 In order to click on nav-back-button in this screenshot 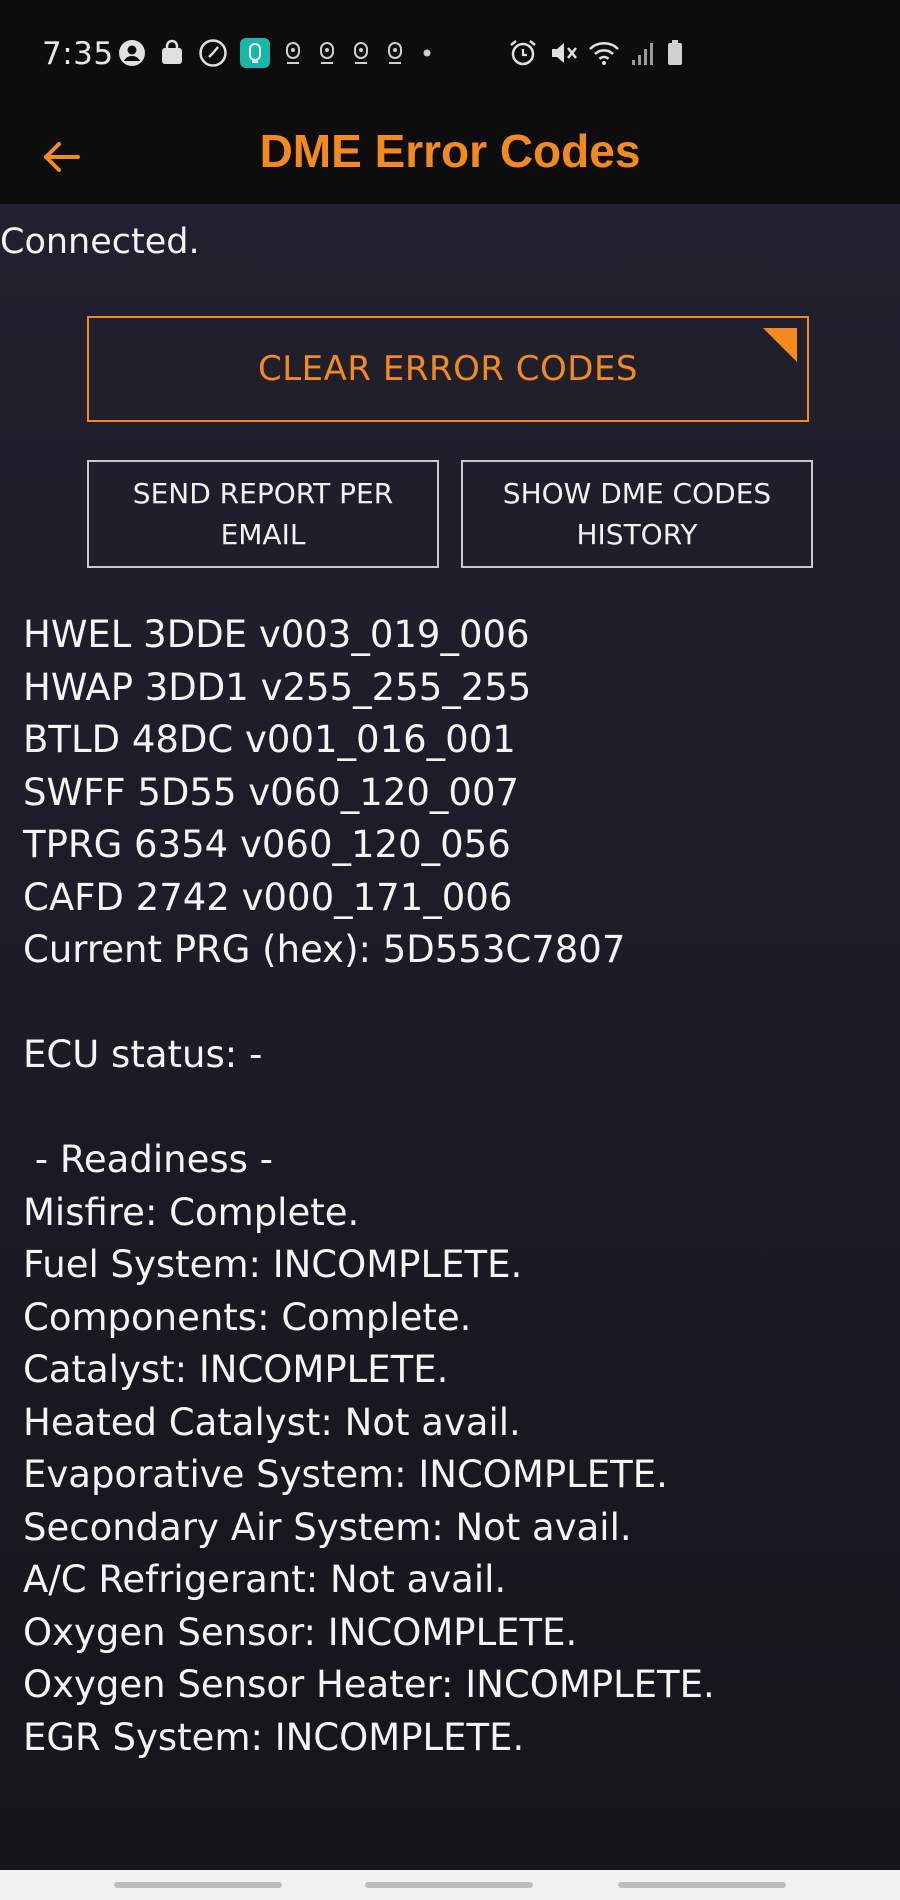, I will do `click(702, 1885)`.